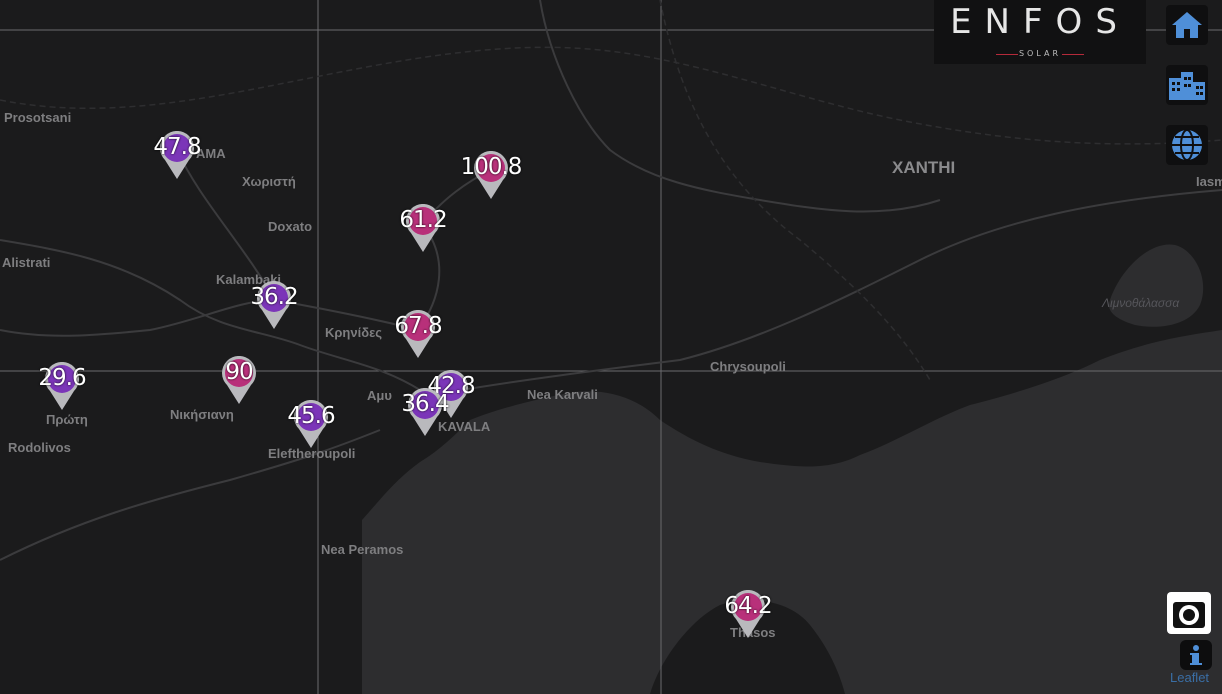  I want to click on map-marker: 36.2, so click(274, 306).